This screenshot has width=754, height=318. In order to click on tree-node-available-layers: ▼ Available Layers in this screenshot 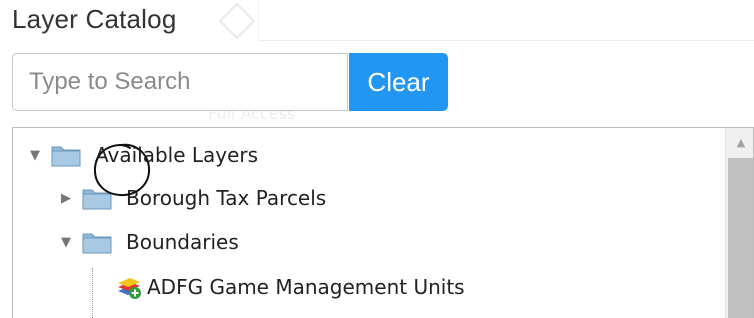, I will do `click(142, 155)`.